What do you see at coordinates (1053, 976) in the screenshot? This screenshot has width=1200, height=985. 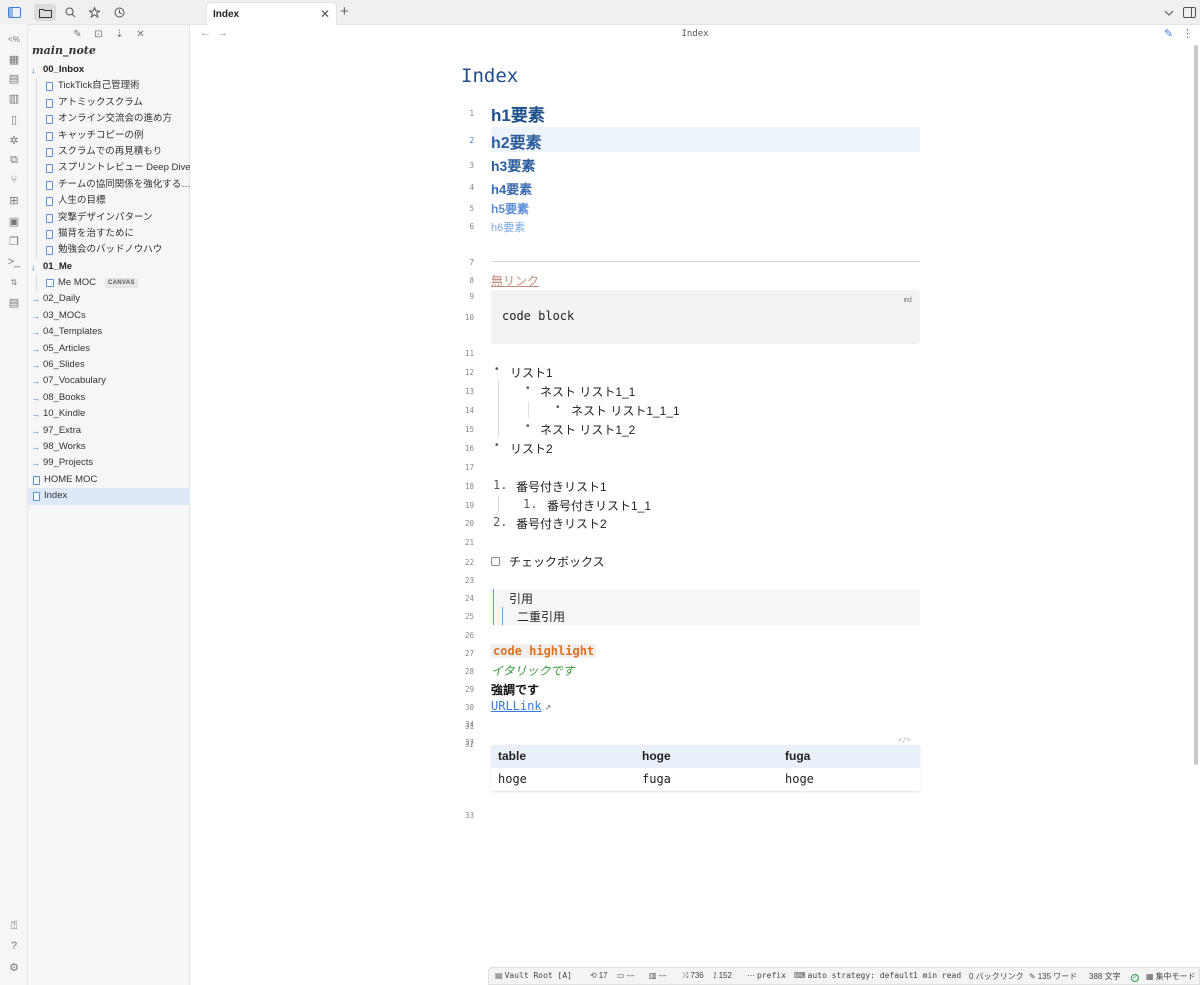 I see `word-count-status: ✎ 135 ワード` at bounding box center [1053, 976].